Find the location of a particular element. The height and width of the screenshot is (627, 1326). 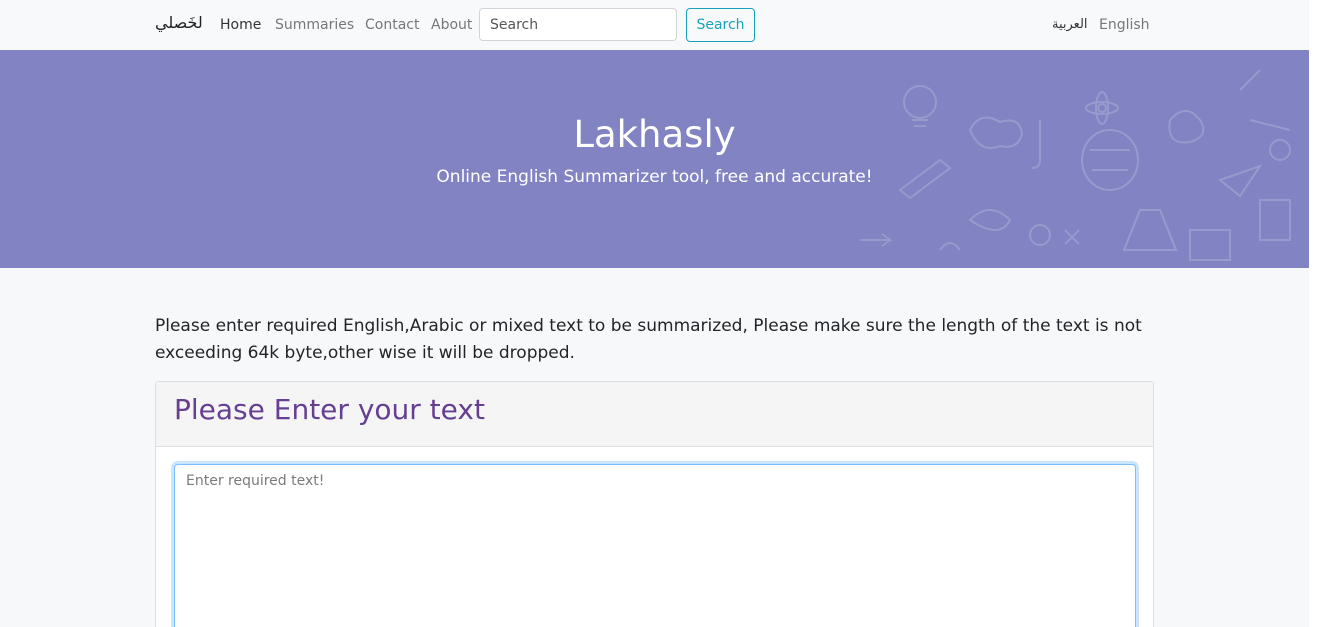

hero-title: Lakhasly is located at coordinates (654, 134).